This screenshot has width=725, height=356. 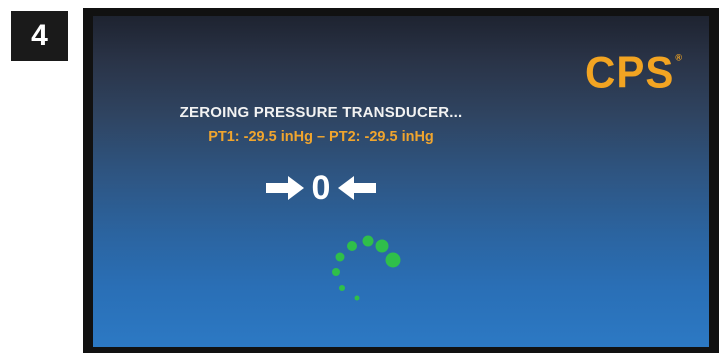 What do you see at coordinates (39, 36) in the screenshot?
I see `step-number-badge: 4` at bounding box center [39, 36].